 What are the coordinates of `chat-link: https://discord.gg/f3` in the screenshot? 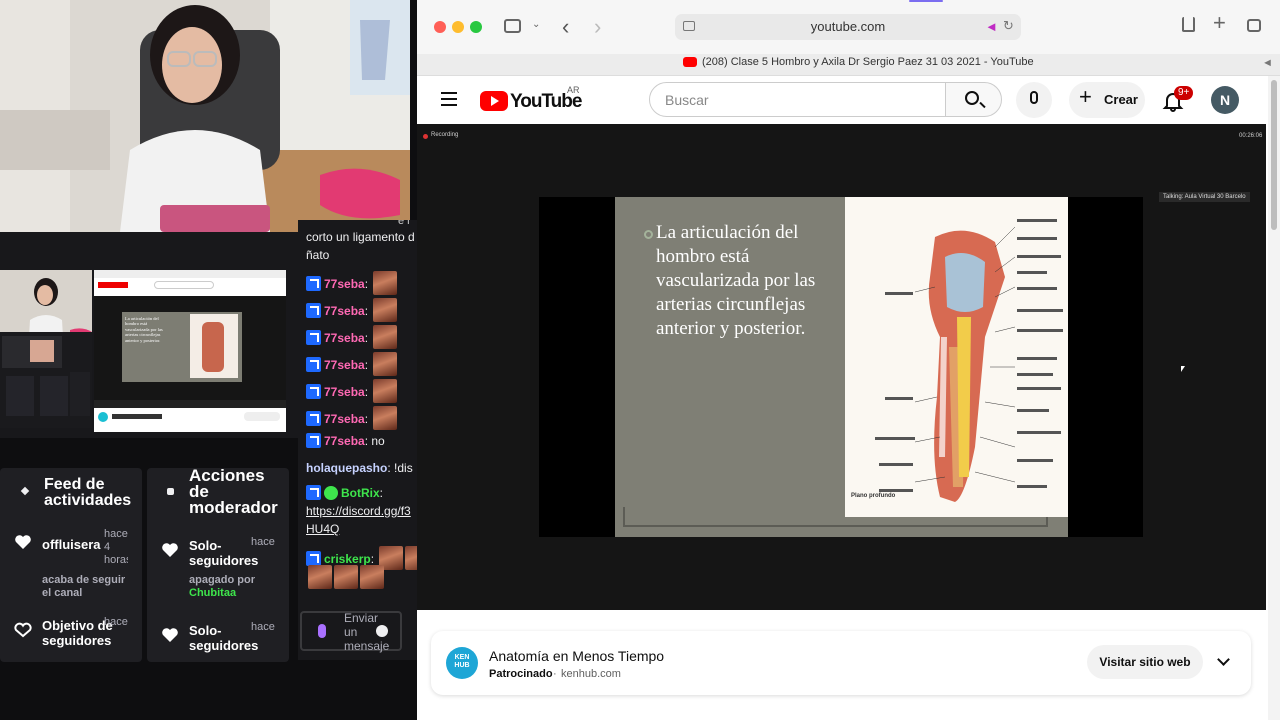 It's located at (358, 511).